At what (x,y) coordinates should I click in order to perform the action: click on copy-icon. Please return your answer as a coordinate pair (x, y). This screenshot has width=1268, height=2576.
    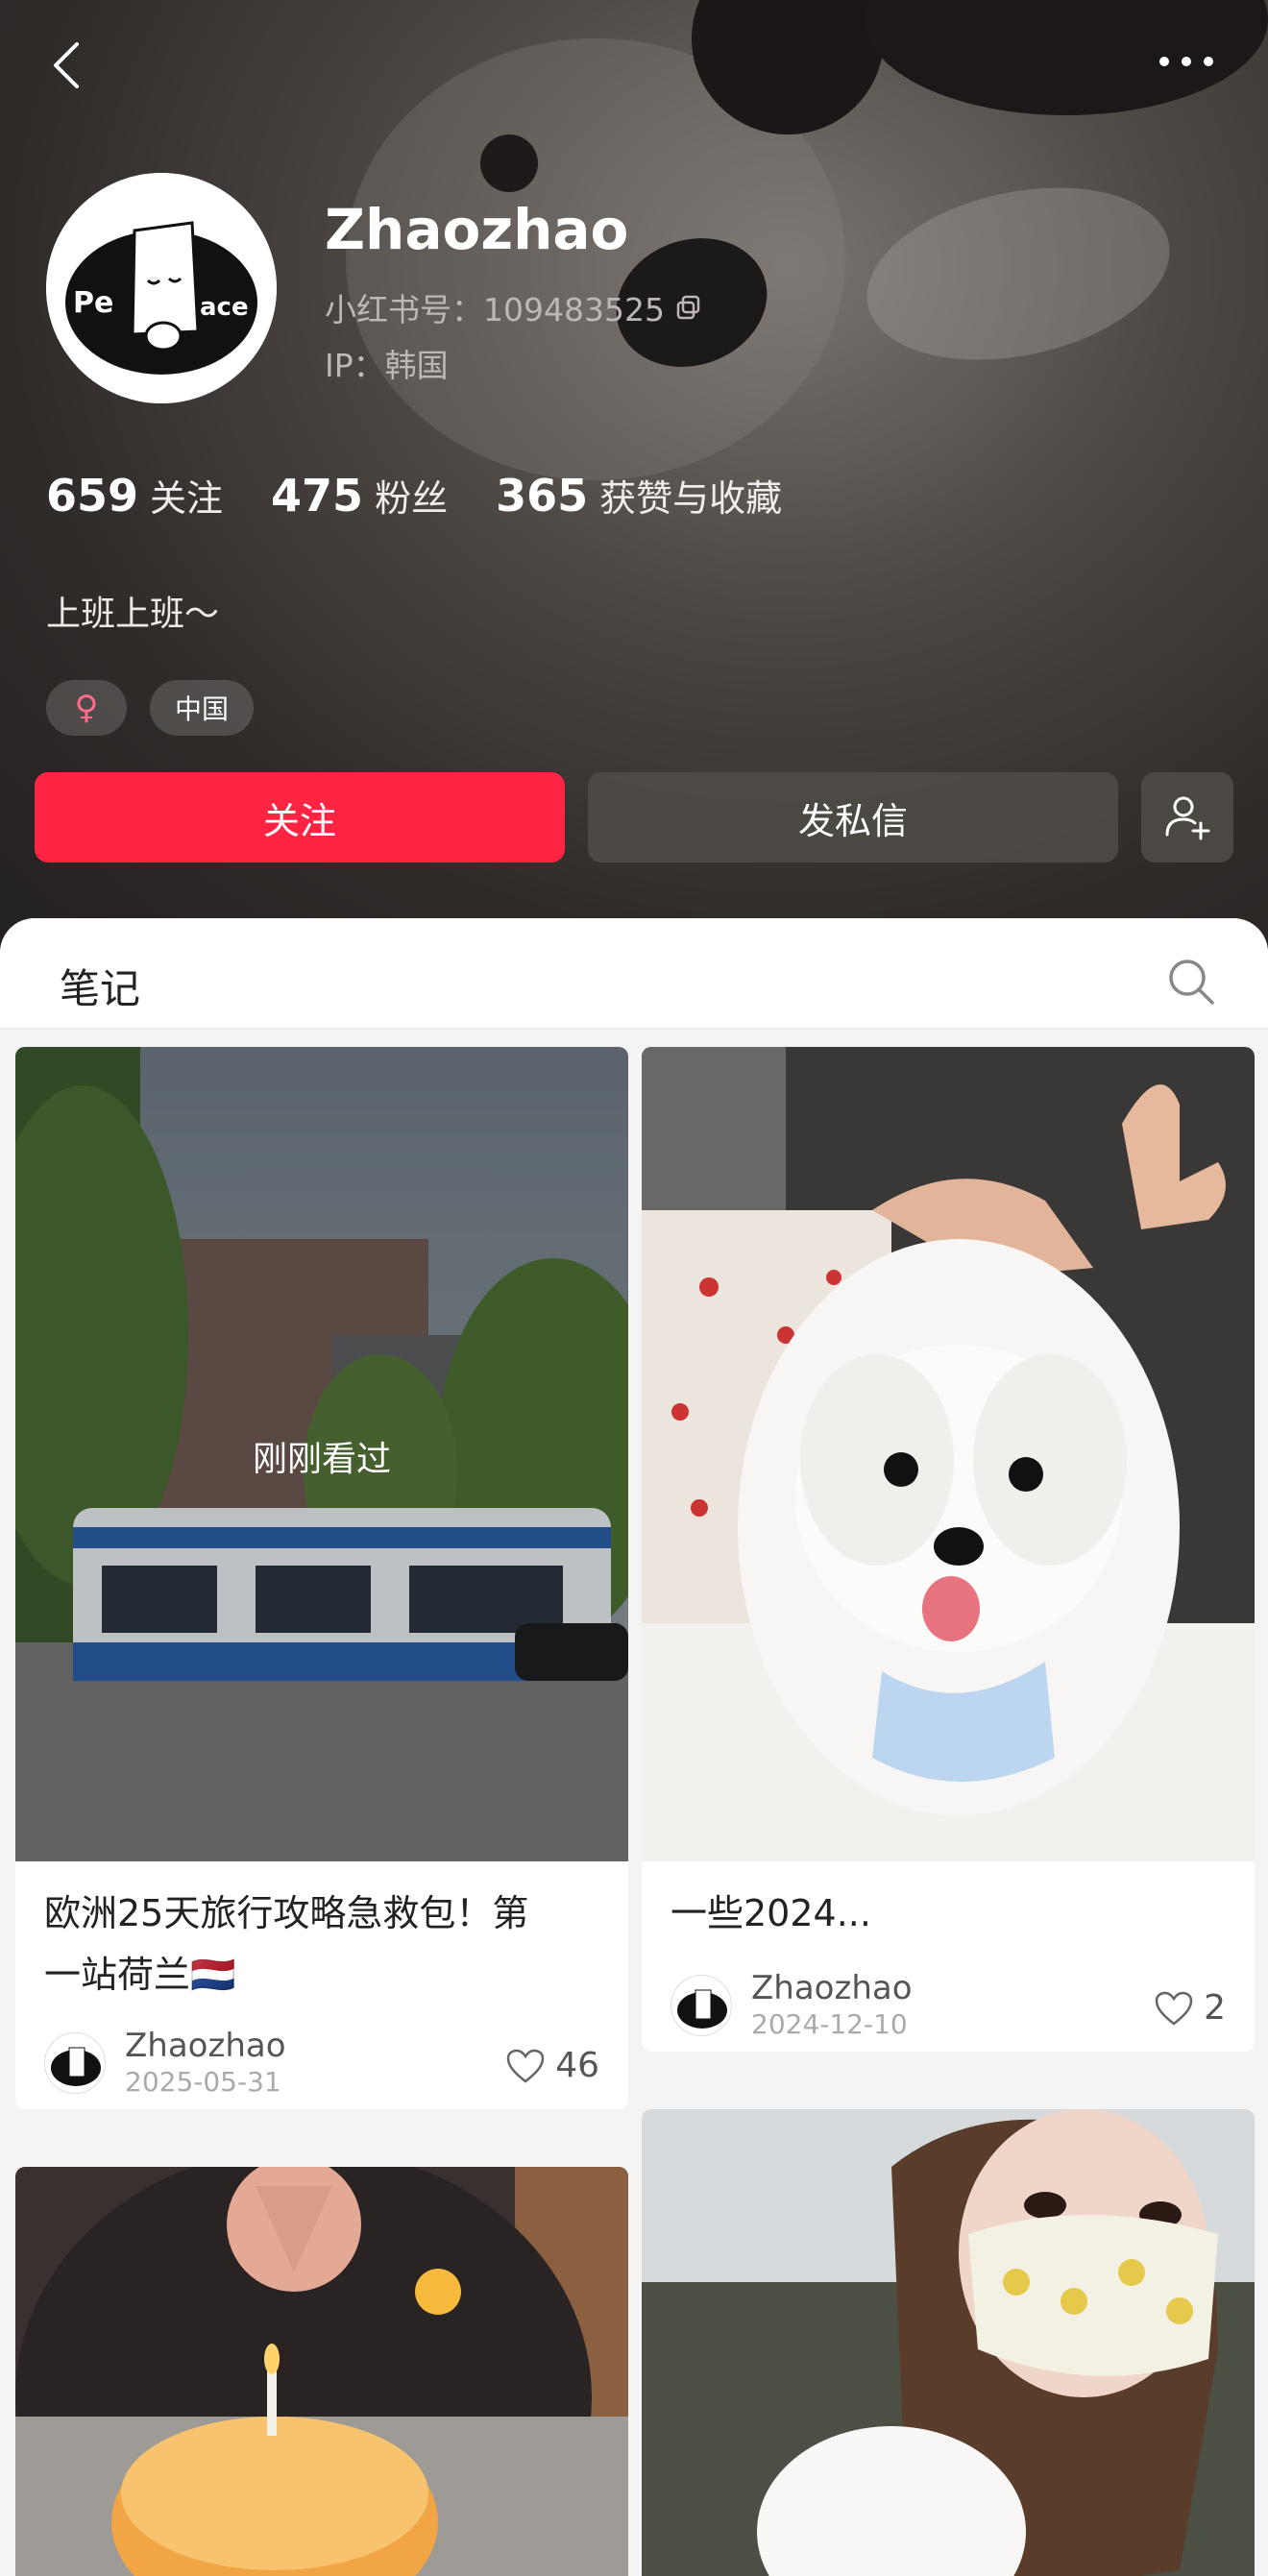
    Looking at the image, I should click on (688, 307).